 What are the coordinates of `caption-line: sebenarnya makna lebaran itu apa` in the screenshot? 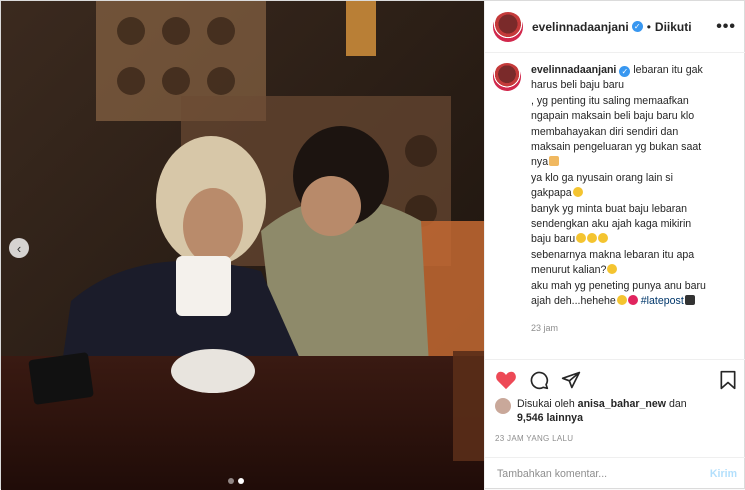 It's located at (613, 254).